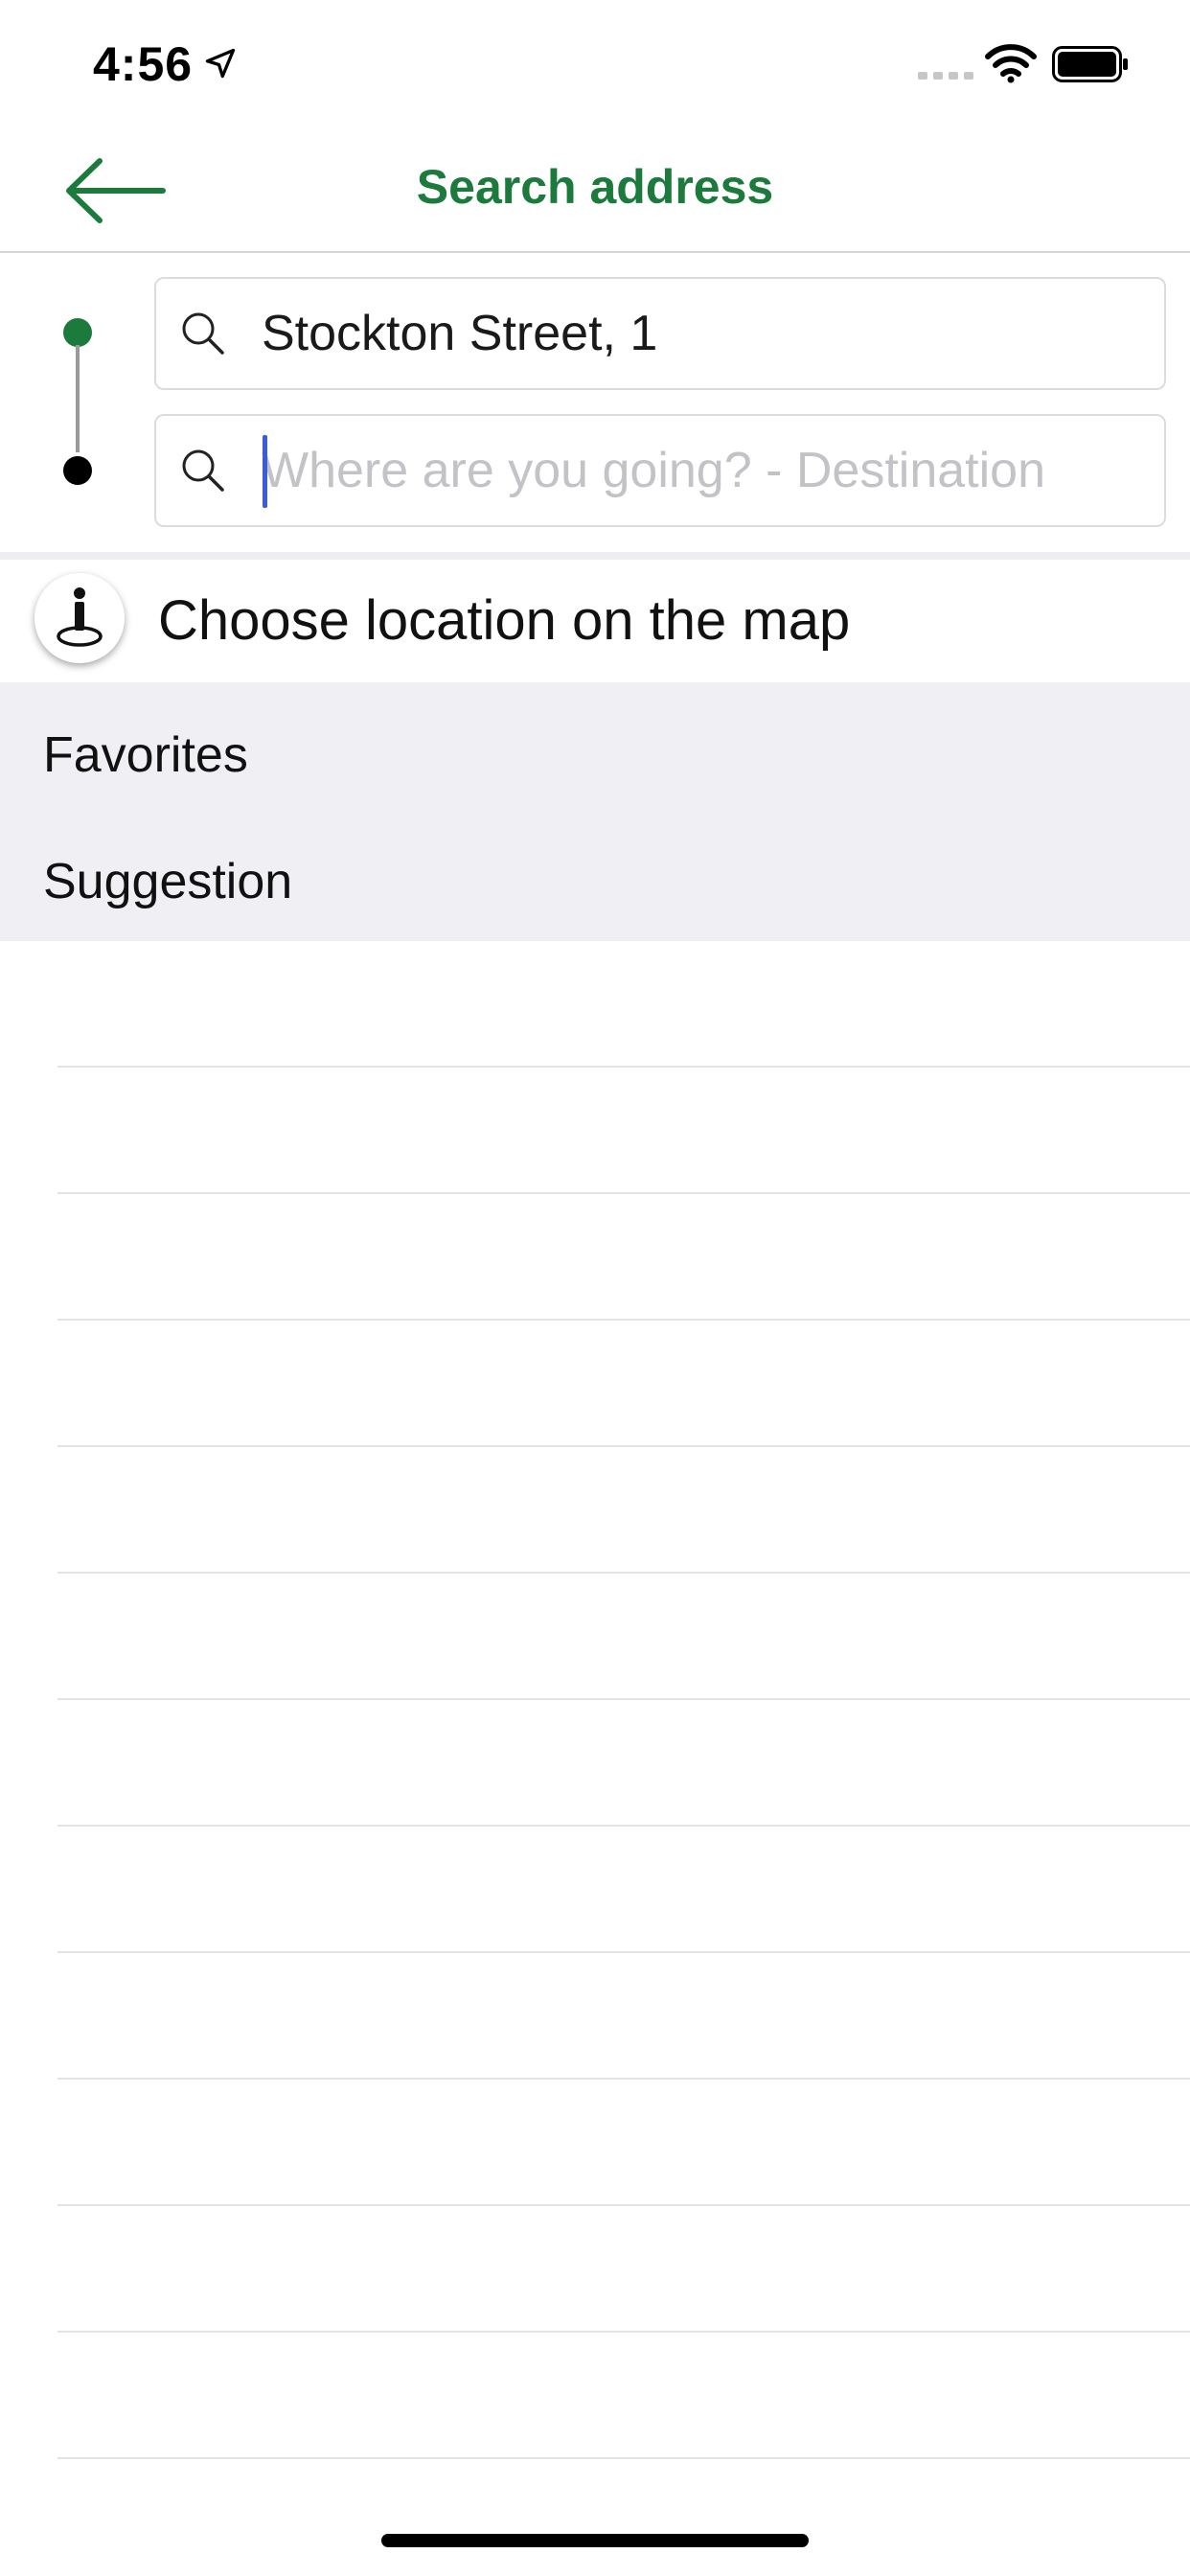 This screenshot has width=1190, height=2576. Describe the element at coordinates (78, 470) in the screenshot. I see `destination-dot` at that location.